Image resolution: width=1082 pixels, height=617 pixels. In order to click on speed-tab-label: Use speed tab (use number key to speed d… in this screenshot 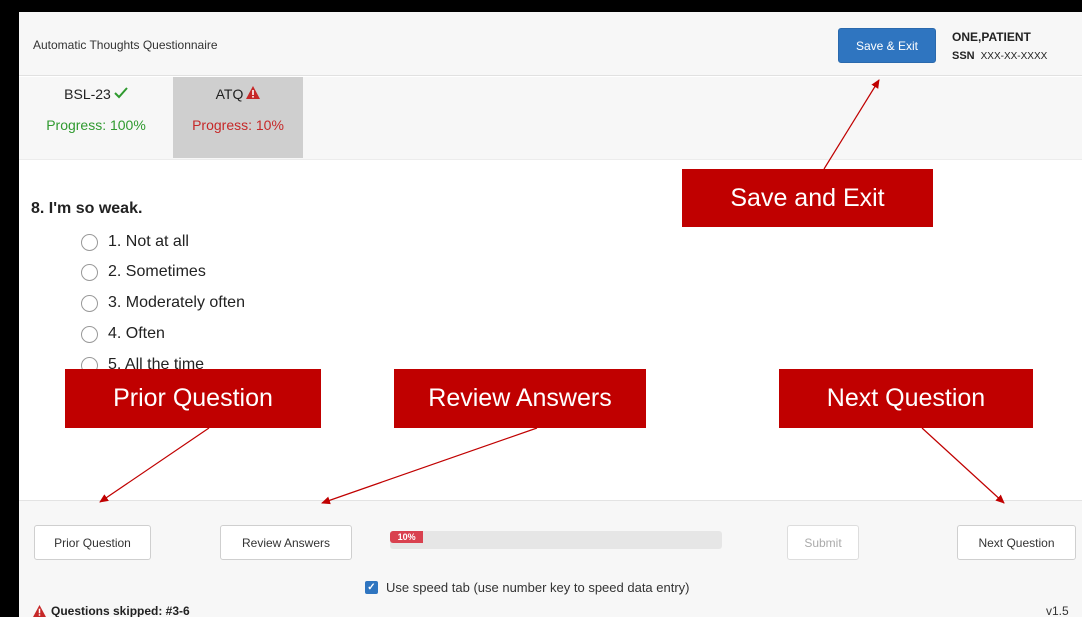, I will do `click(538, 587)`.